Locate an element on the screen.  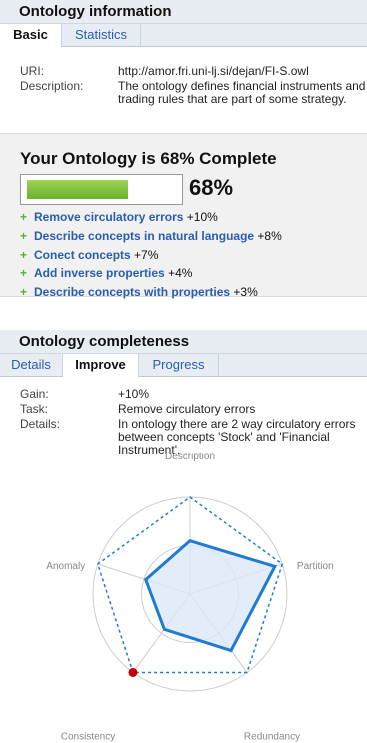
details-label: Details: is located at coordinates (40, 424).